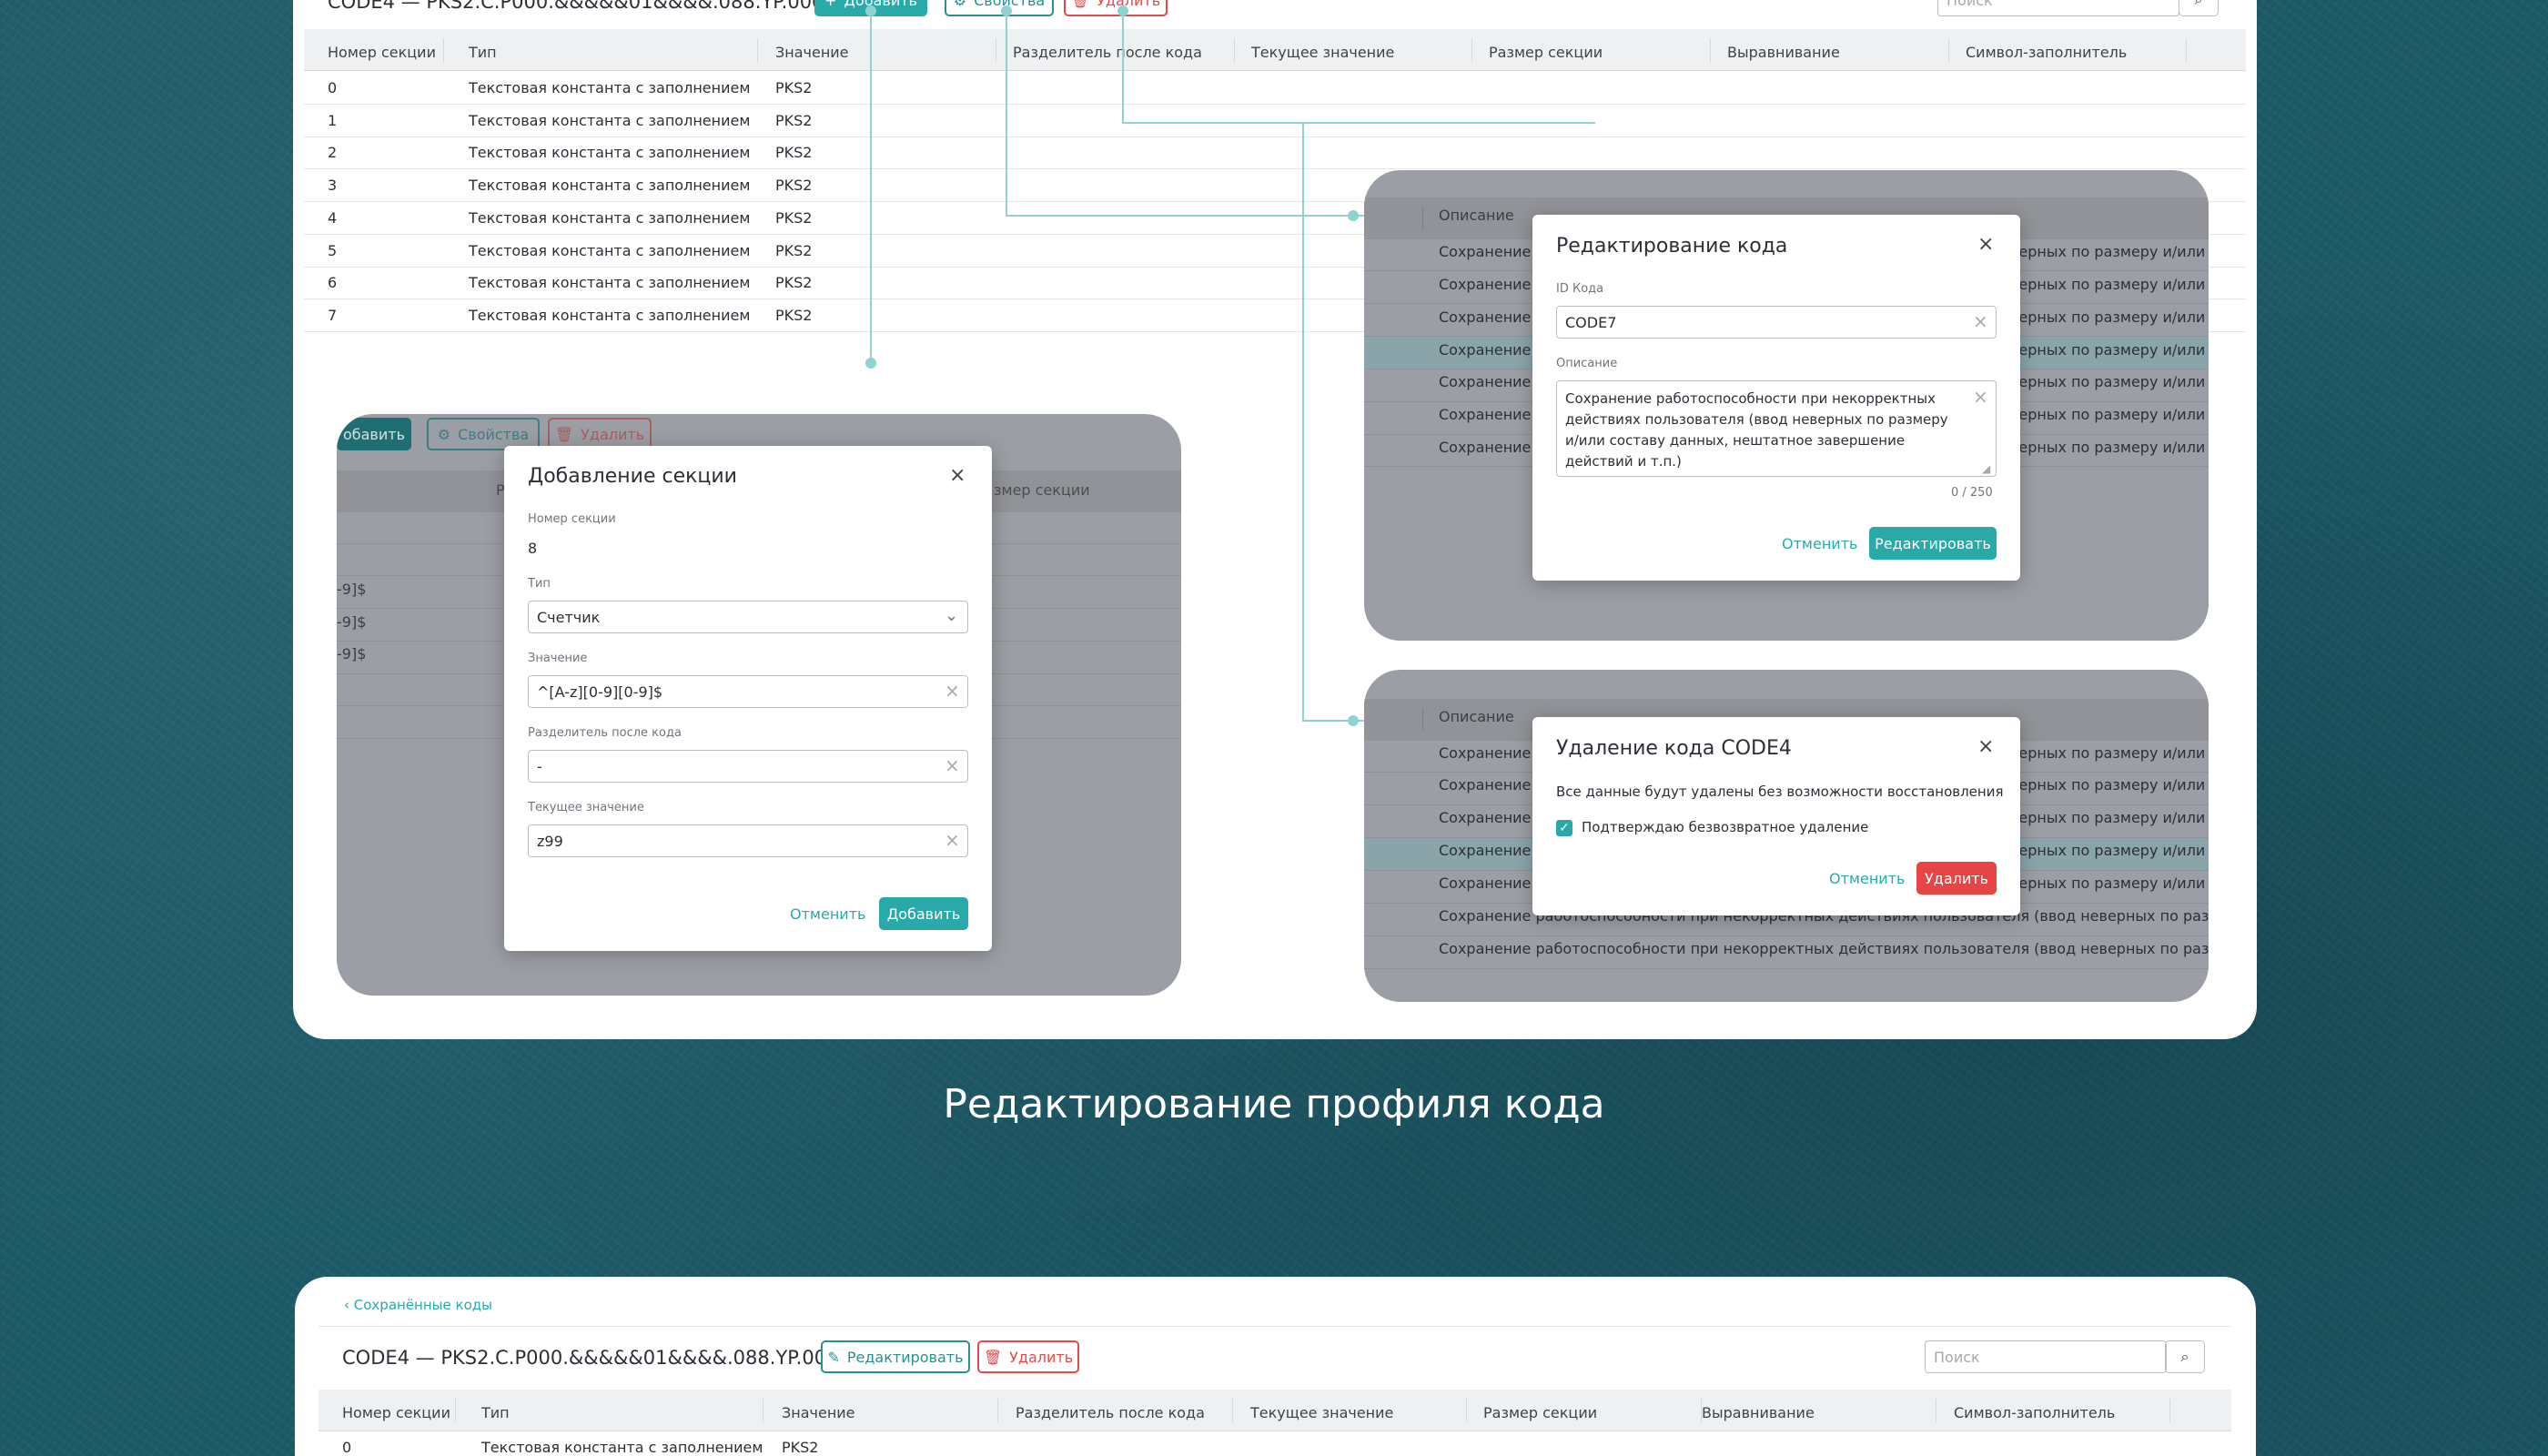  Describe the element at coordinates (558, 659) in the screenshot. I see `value-label: Значение` at that location.